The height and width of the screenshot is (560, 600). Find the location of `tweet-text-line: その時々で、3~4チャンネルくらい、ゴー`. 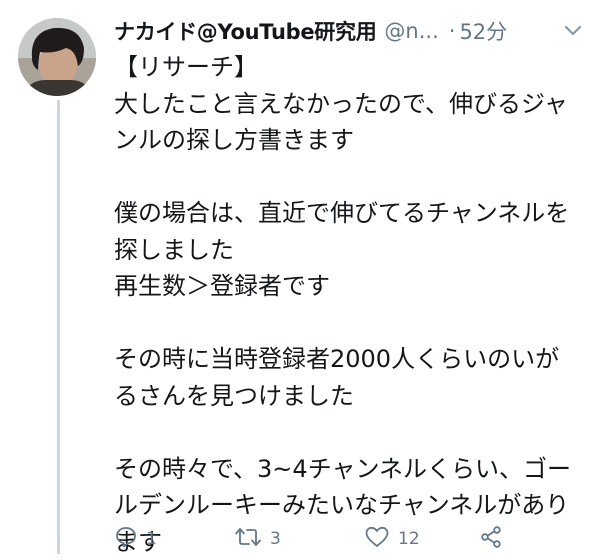

tweet-text-line: その時々で、3~4チャンネルくらい、ゴー is located at coordinates (353, 469).